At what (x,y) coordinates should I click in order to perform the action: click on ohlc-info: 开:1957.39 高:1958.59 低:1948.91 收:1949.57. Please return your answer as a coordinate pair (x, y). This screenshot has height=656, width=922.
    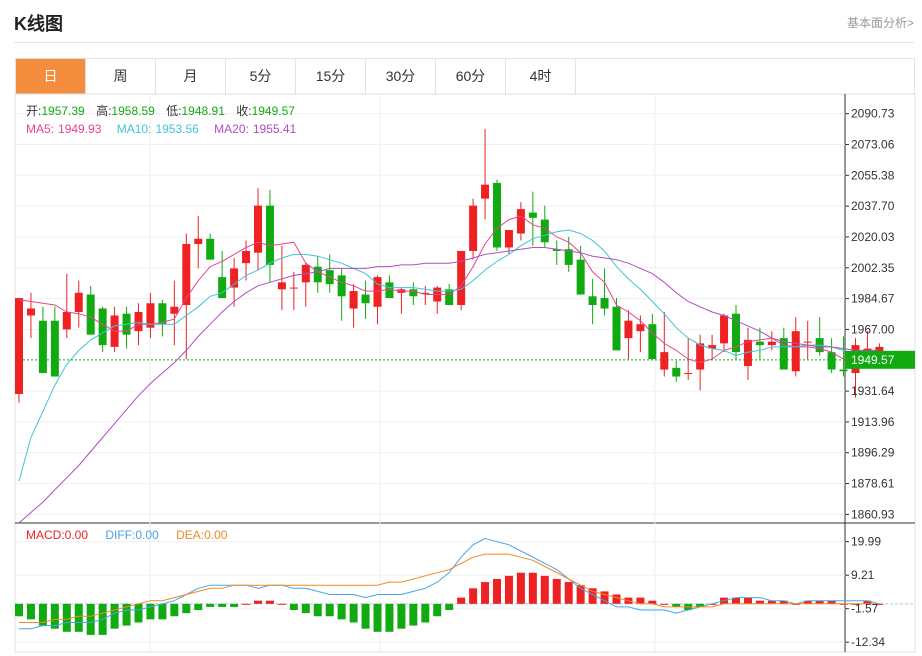
    Looking at the image, I should click on (160, 110).